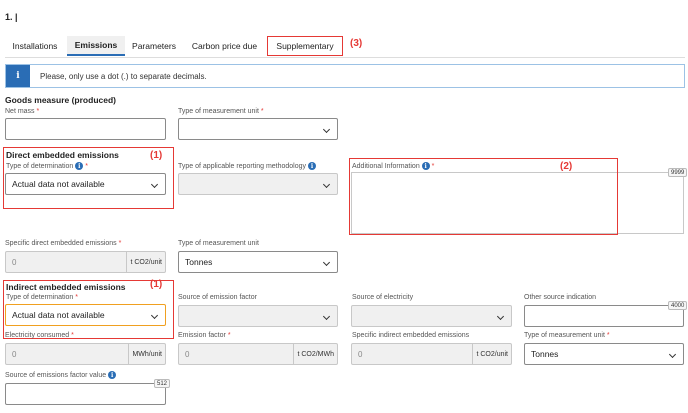 Image resolution: width=688 pixels, height=413 pixels. I want to click on tab-supplementary: Supplementary, so click(305, 46).